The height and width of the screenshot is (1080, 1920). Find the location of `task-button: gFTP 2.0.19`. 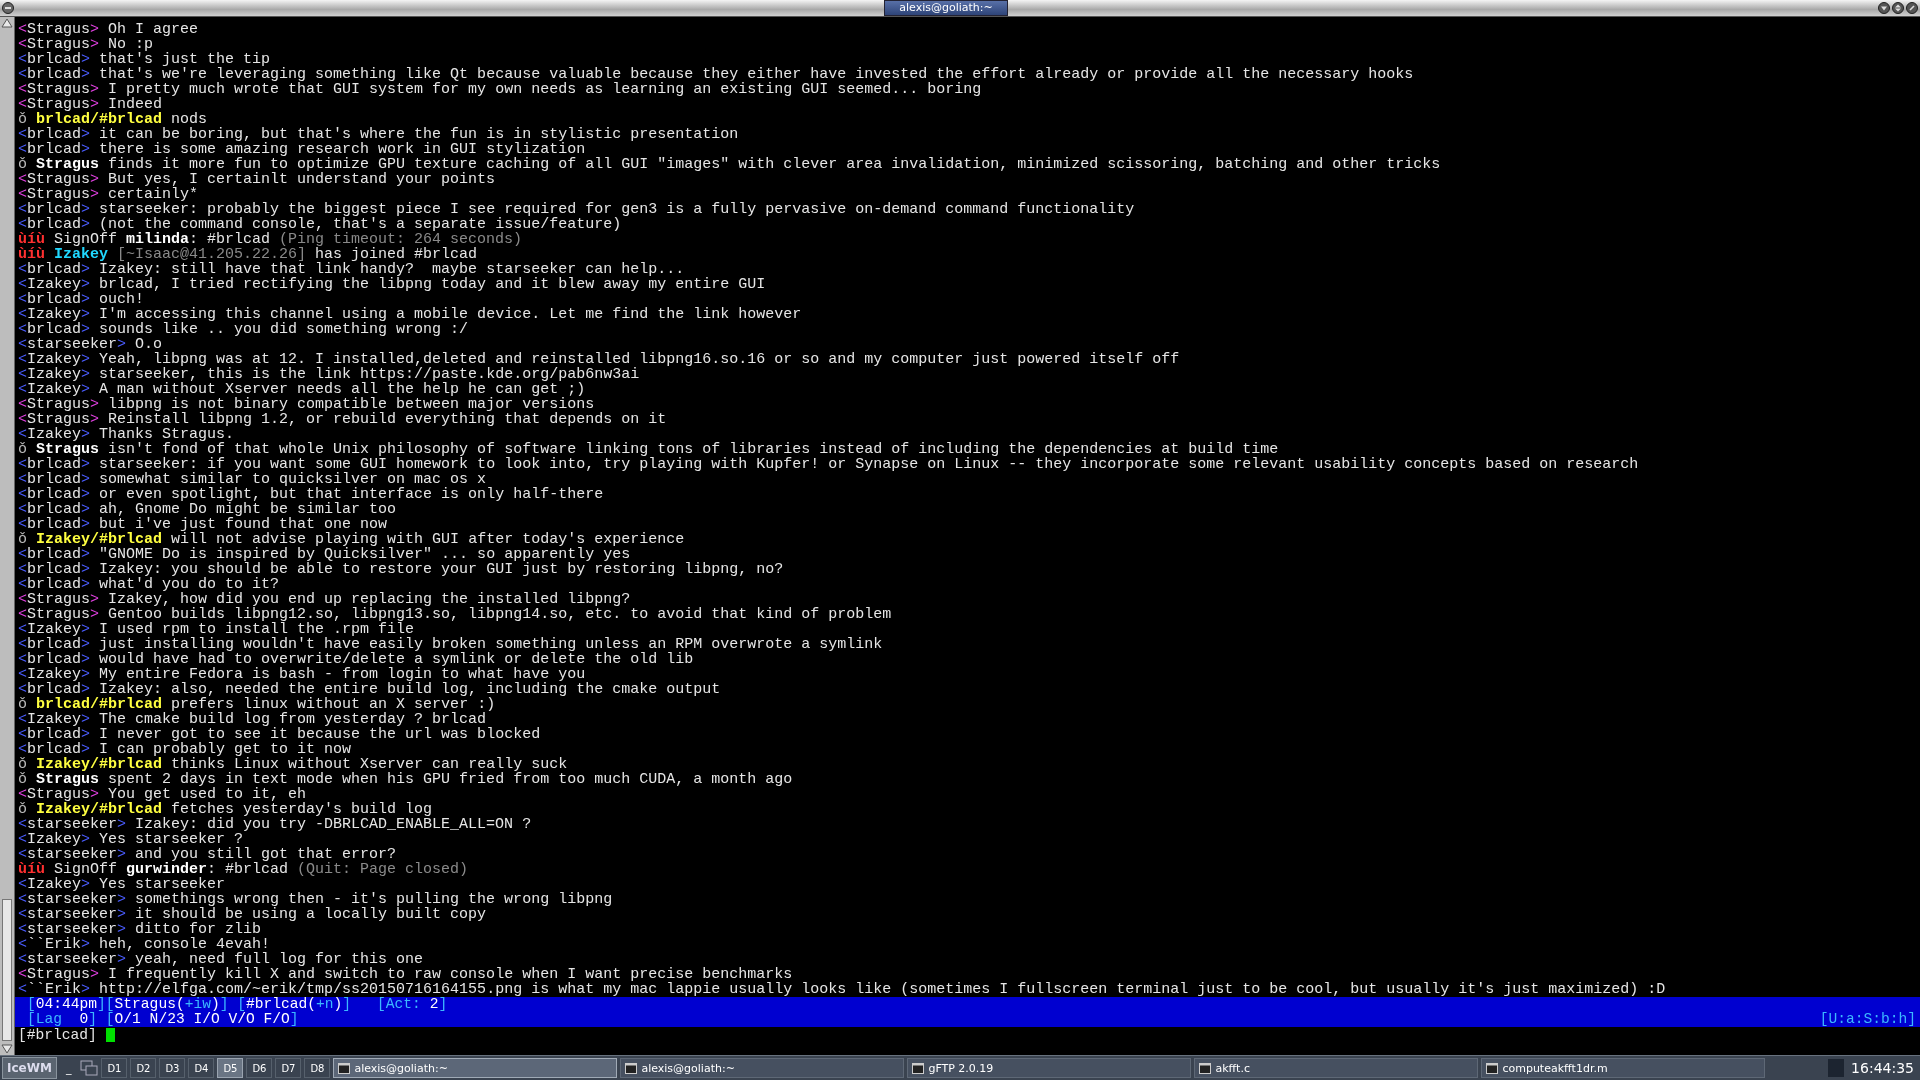

task-button: gFTP 2.0.19 is located at coordinates (1049, 1068).